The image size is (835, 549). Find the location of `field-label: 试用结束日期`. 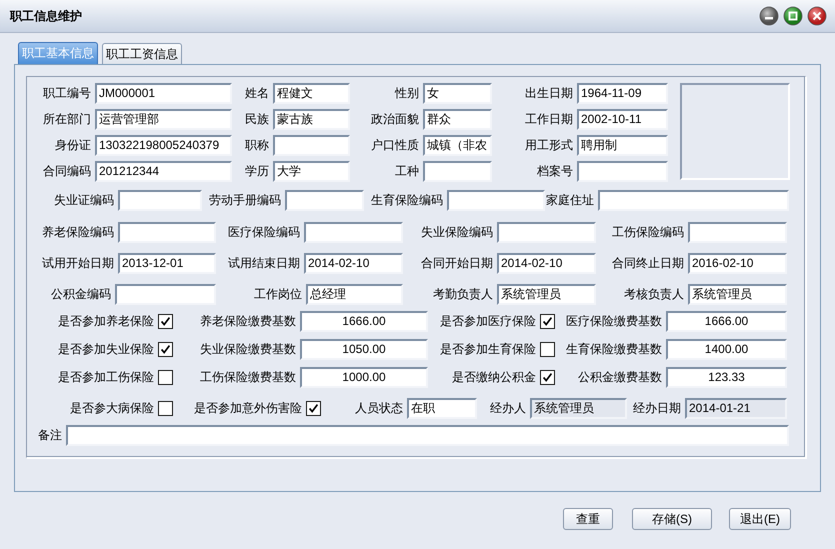

field-label: 试用结束日期 is located at coordinates (263, 263).